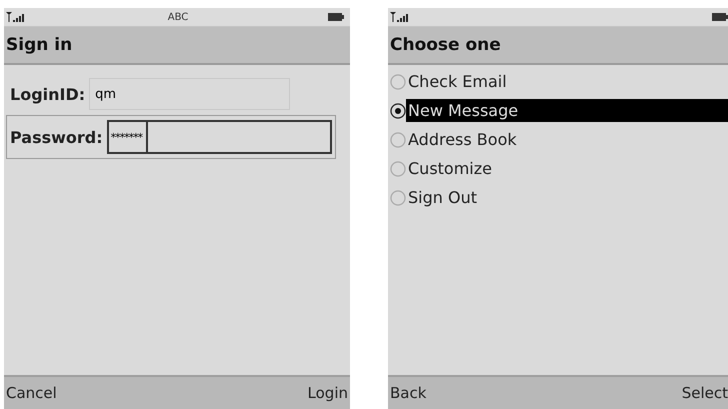 The width and height of the screenshot is (728, 409). Describe the element at coordinates (189, 94) in the screenshot. I see `input-field: qm` at that location.